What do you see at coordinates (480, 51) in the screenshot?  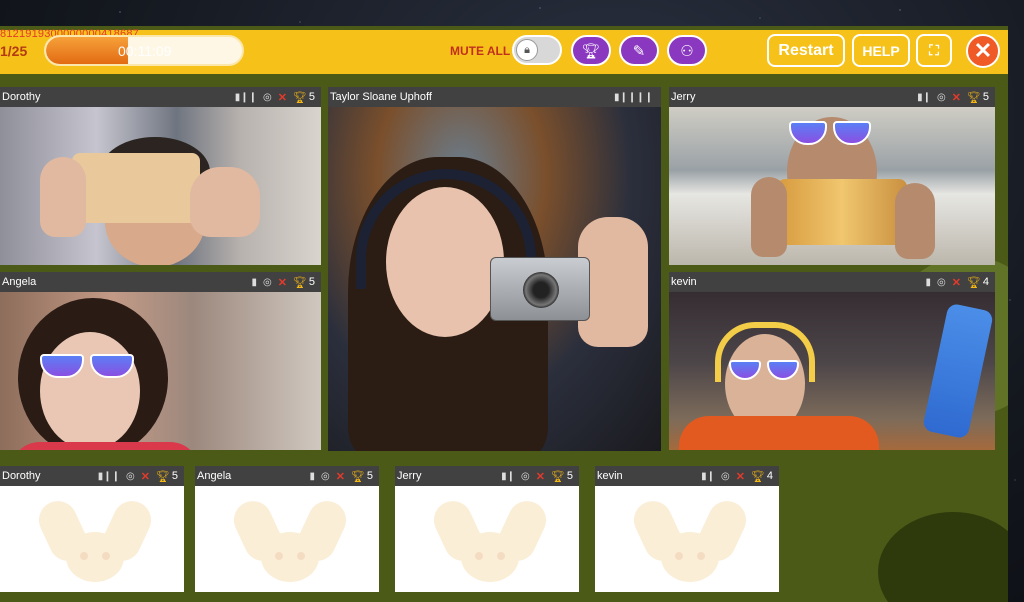 I see `mute-all-label: MUTE ALL` at bounding box center [480, 51].